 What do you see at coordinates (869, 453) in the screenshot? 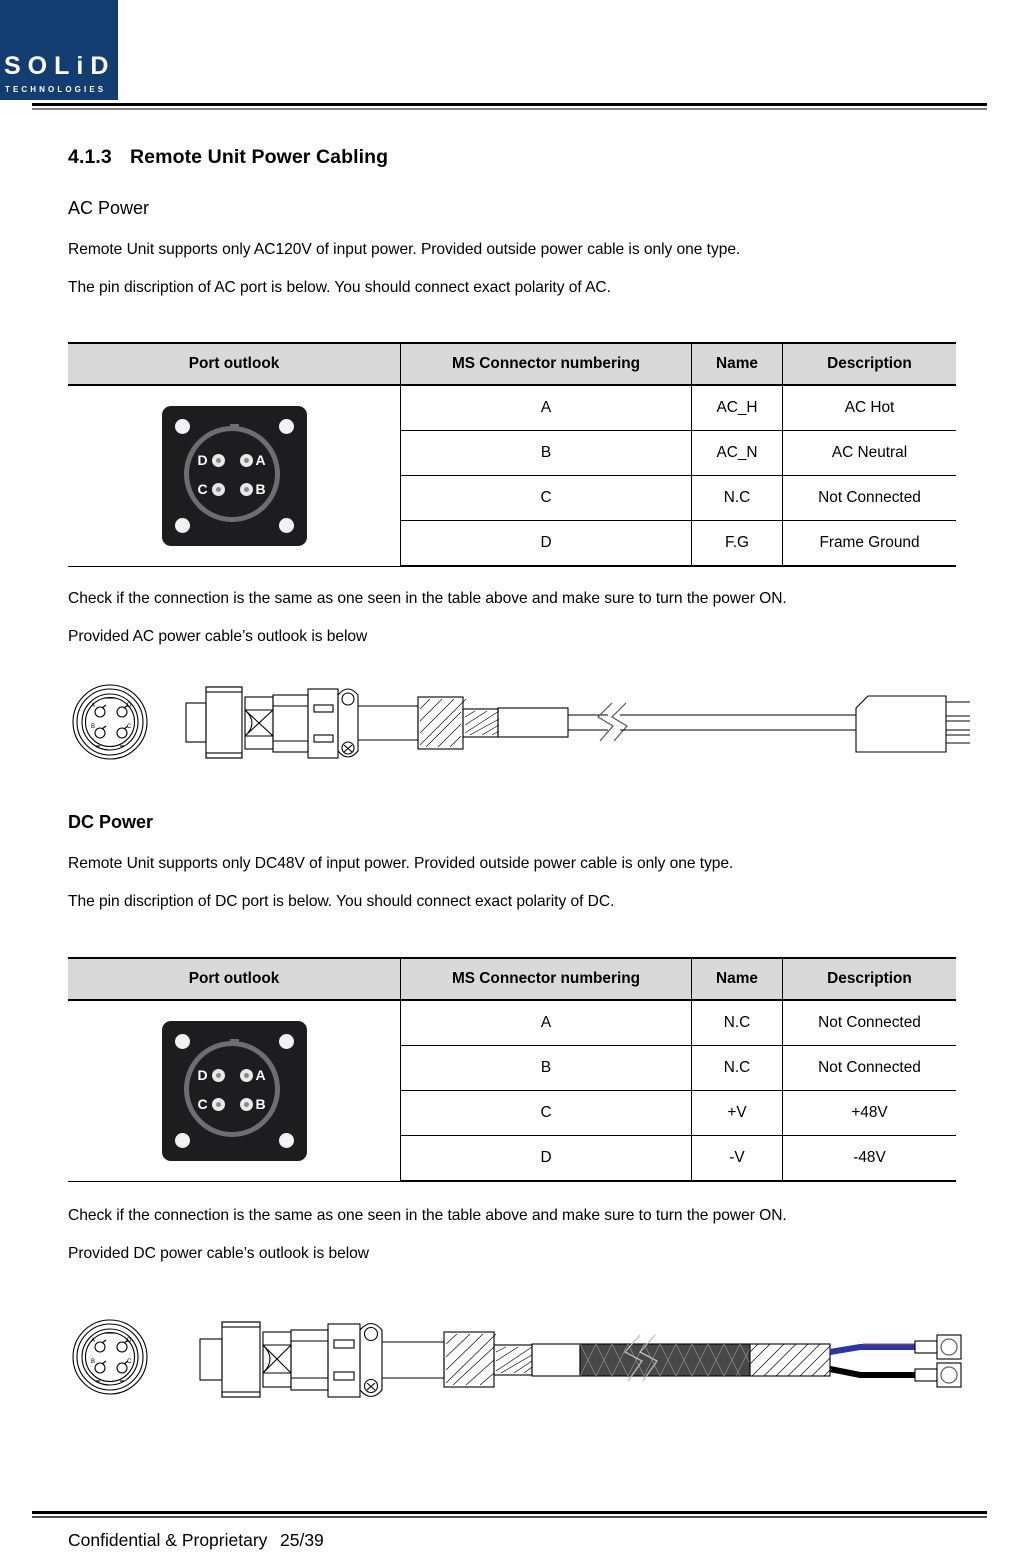
I see `cell-description: AC Neutral` at bounding box center [869, 453].